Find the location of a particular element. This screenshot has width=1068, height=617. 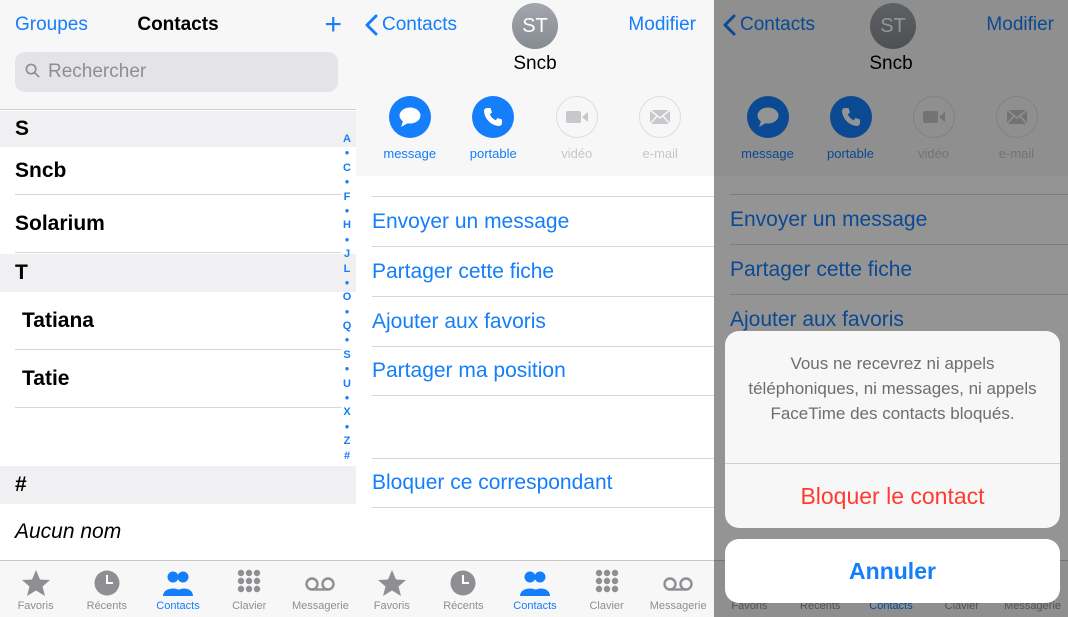

contact-name: Sncb is located at coordinates (535, 63).